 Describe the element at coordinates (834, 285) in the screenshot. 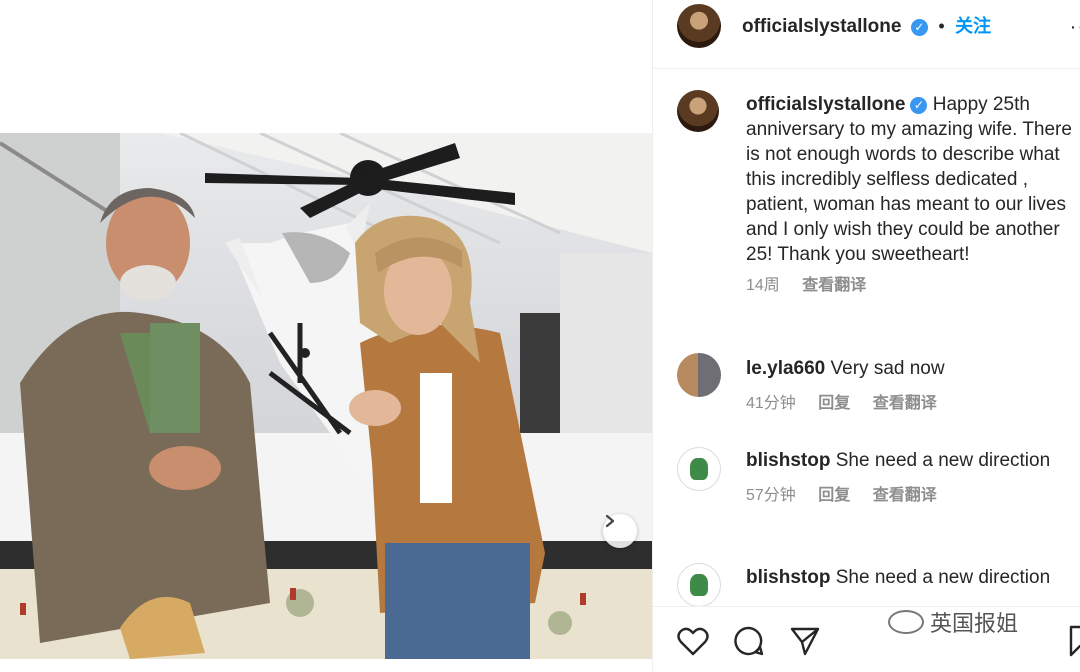

I see `caption-translate-link: 查看翻译` at that location.